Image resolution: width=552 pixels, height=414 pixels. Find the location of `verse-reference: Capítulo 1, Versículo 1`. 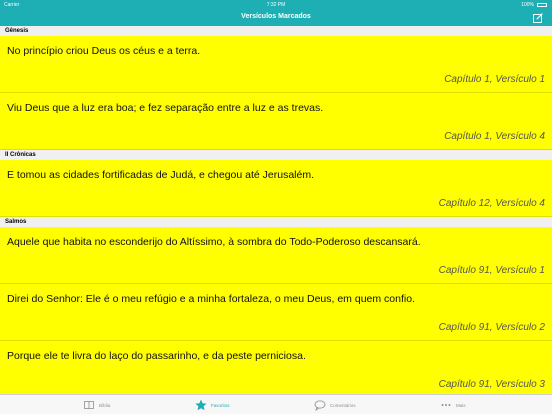

verse-reference: Capítulo 1, Versículo 1 is located at coordinates (494, 79).